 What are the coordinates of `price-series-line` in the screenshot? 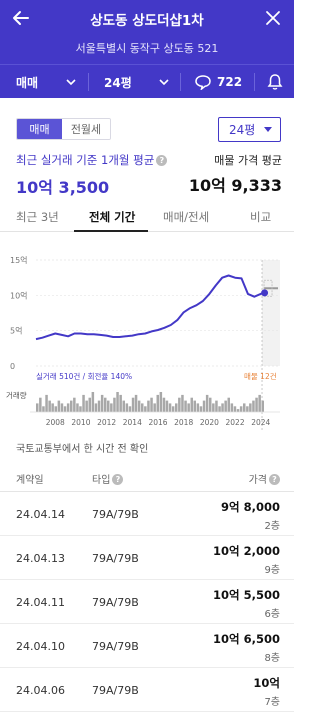 It's located at (150, 307).